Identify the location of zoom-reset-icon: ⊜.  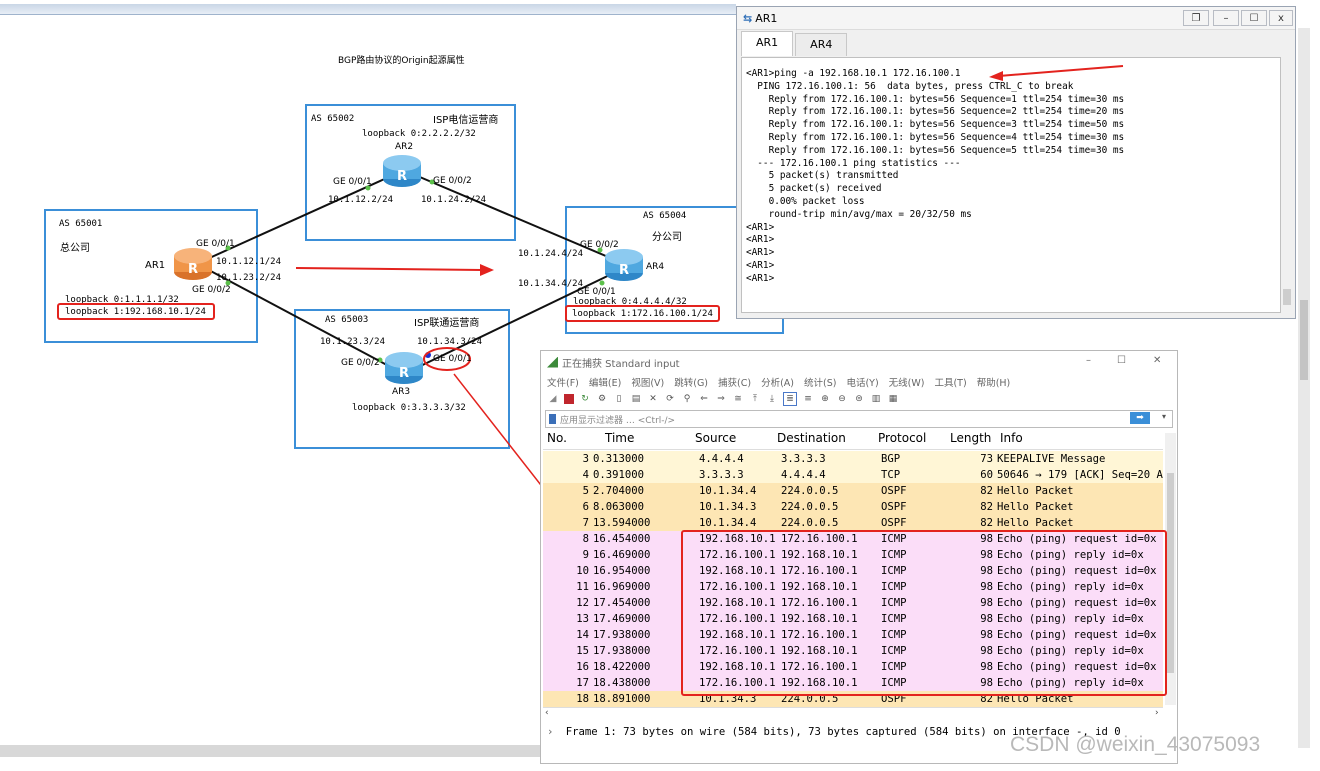
(859, 399).